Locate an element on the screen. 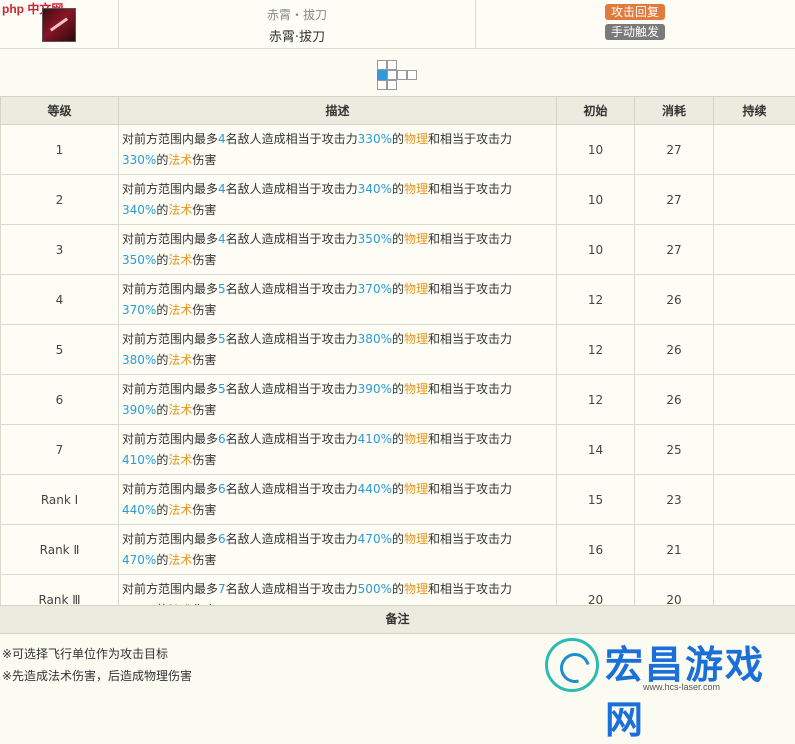  initial-sp-cell: 15 is located at coordinates (596, 500).